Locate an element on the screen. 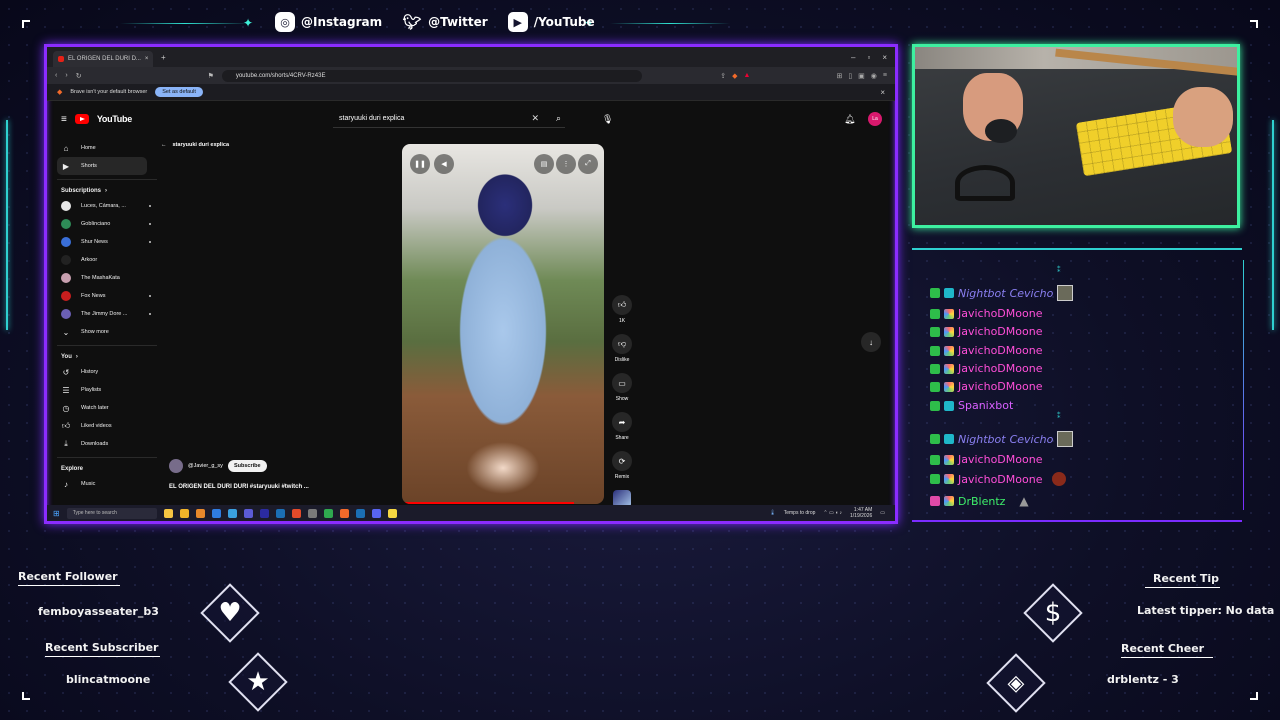 This screenshot has height=720, width=1280. close-window-icon: × is located at coordinates (884, 57).